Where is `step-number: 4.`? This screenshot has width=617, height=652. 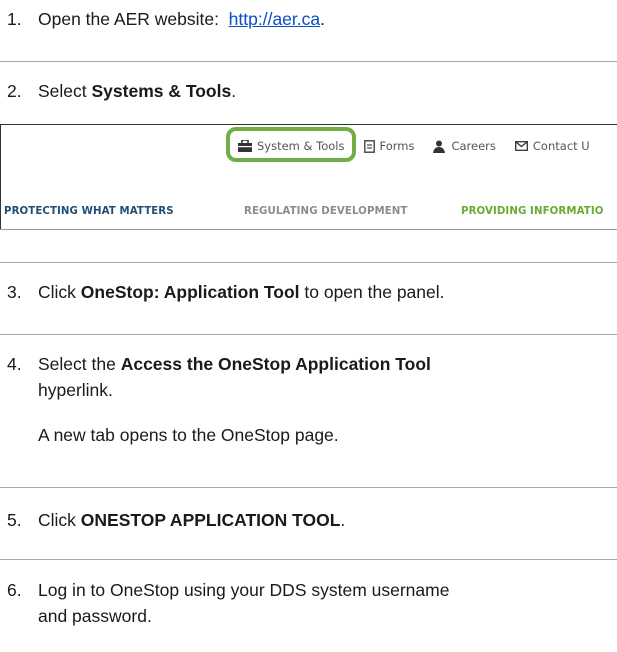
step-number: 4. is located at coordinates (14, 364).